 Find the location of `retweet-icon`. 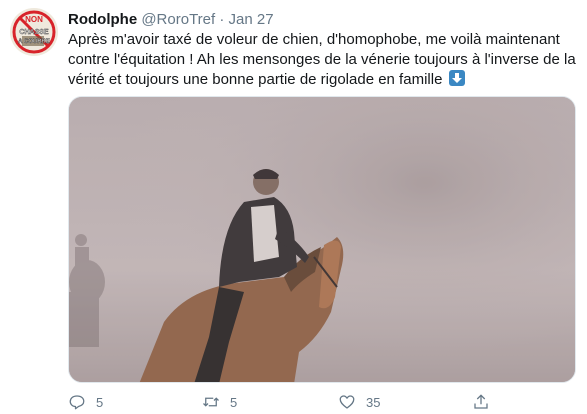

retweet-icon is located at coordinates (211, 402).